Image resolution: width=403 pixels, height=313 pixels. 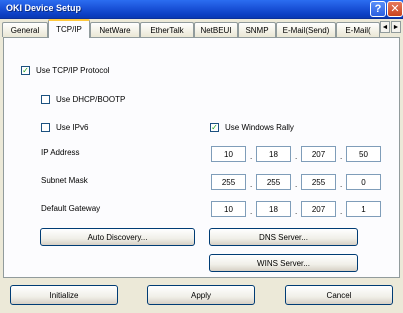 What do you see at coordinates (363, 182) in the screenshot?
I see `subnet-mask-octet-4: 0` at bounding box center [363, 182].